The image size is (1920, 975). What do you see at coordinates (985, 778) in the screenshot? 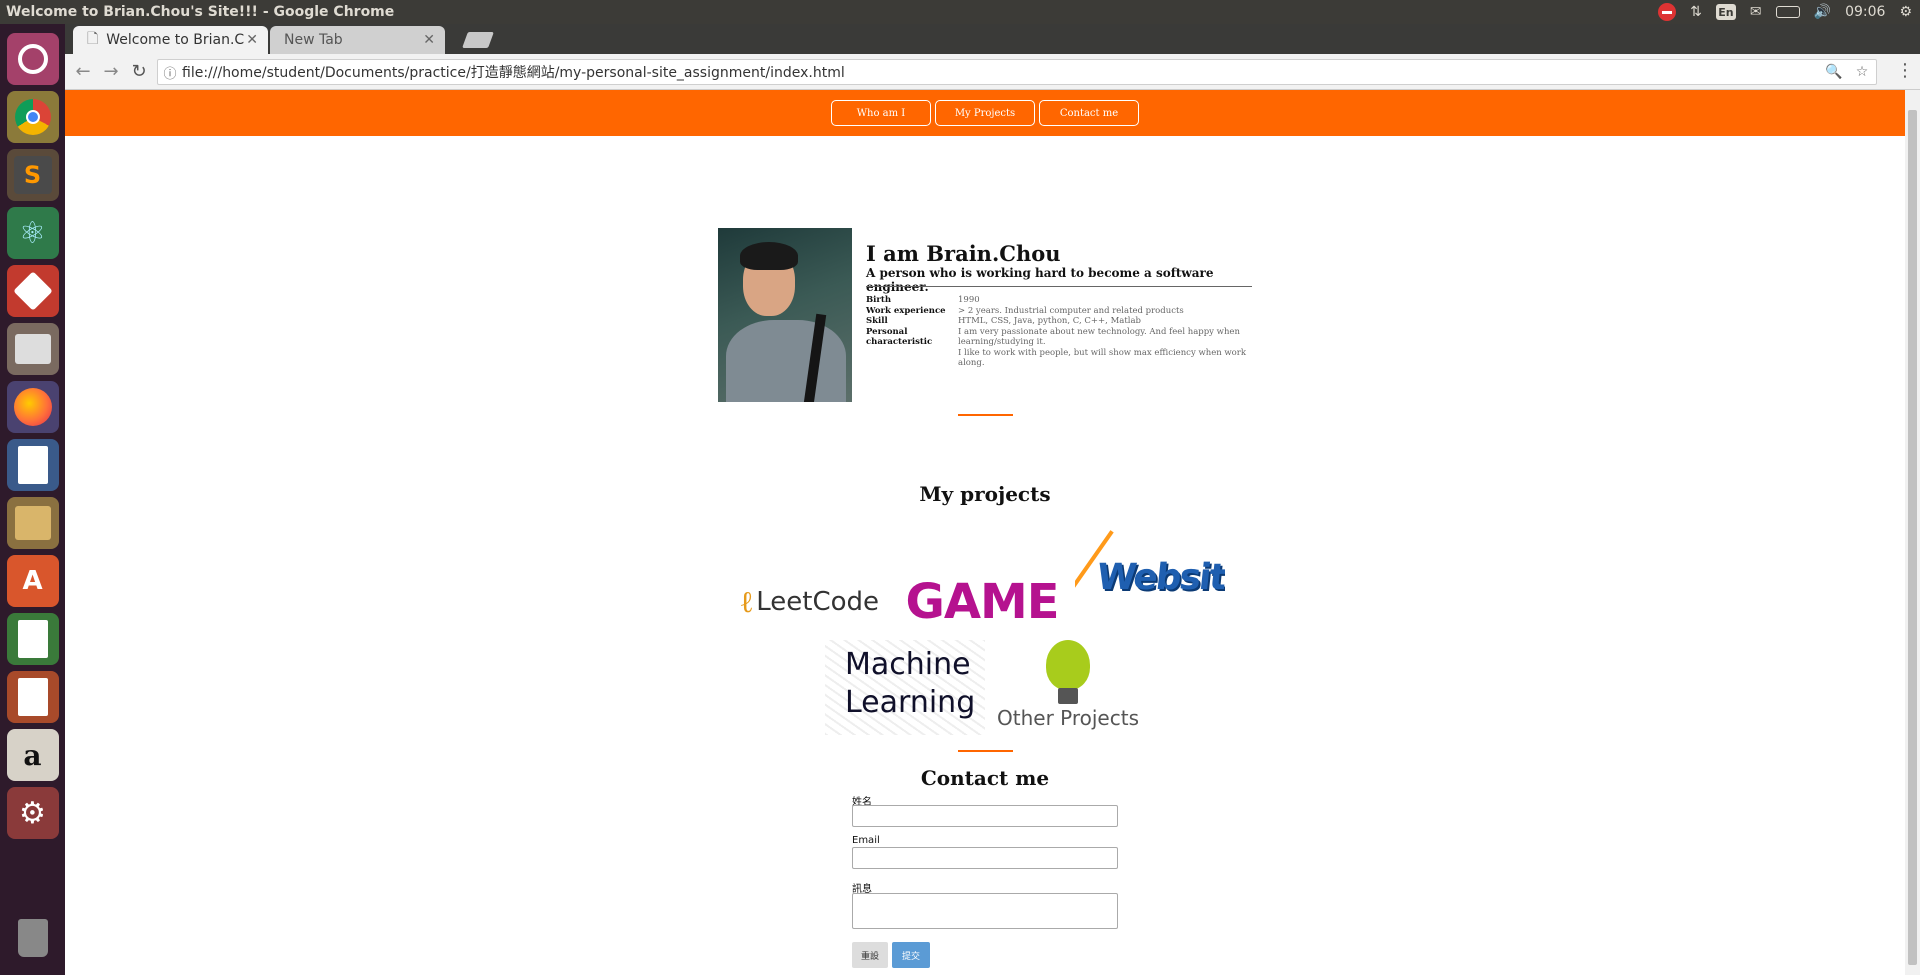
I see `contact-title: Contact me` at bounding box center [985, 778].